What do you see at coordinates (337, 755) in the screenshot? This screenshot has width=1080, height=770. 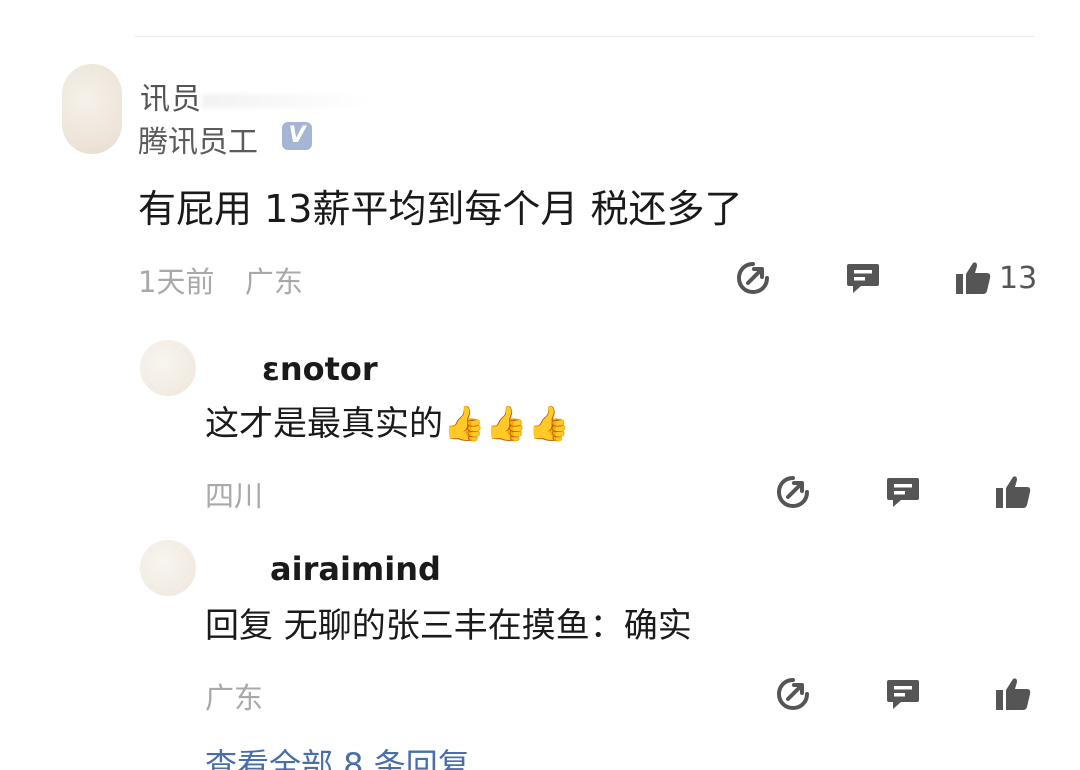 I see `view-all-replies-link: 查看全部 8 条回复` at bounding box center [337, 755].